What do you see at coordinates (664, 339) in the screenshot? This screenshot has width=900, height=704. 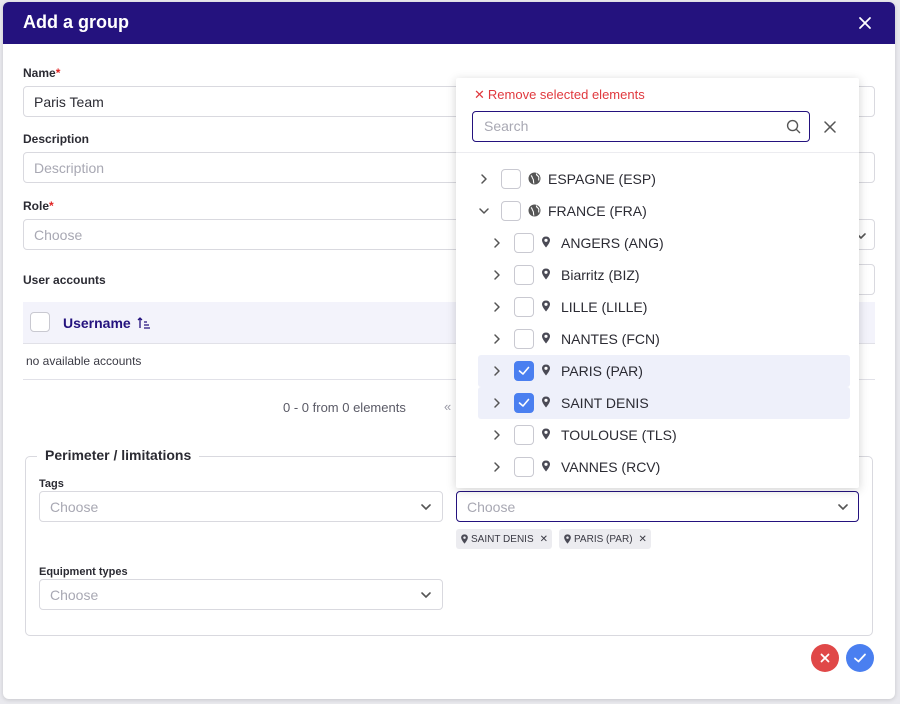 I see `tree-node: NANTES (FCN)` at bounding box center [664, 339].